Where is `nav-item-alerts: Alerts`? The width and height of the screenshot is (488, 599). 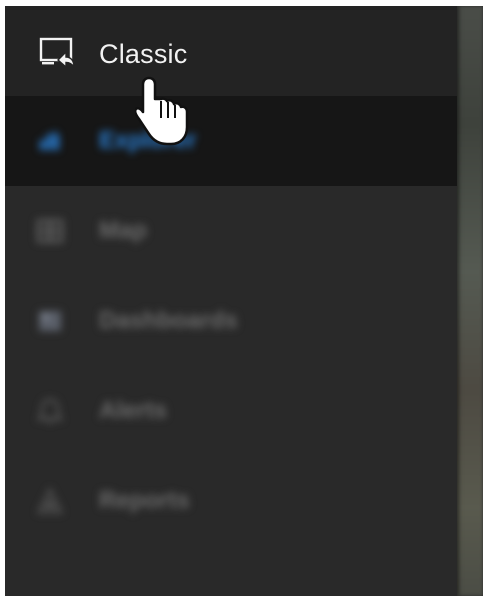
nav-item-alerts: Alerts is located at coordinates (231, 411).